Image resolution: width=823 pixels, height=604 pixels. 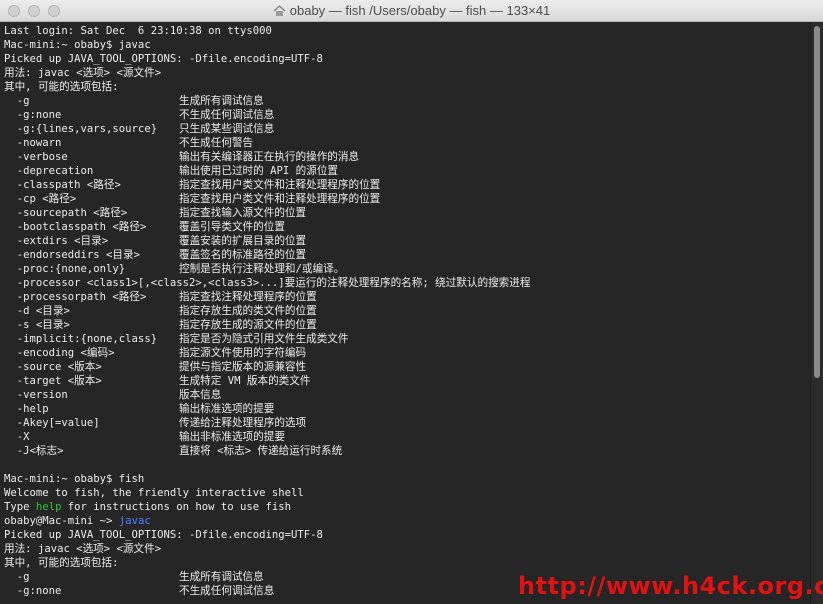 What do you see at coordinates (72, 255) in the screenshot?
I see `option-flag: -endorseddirs <目录>` at bounding box center [72, 255].